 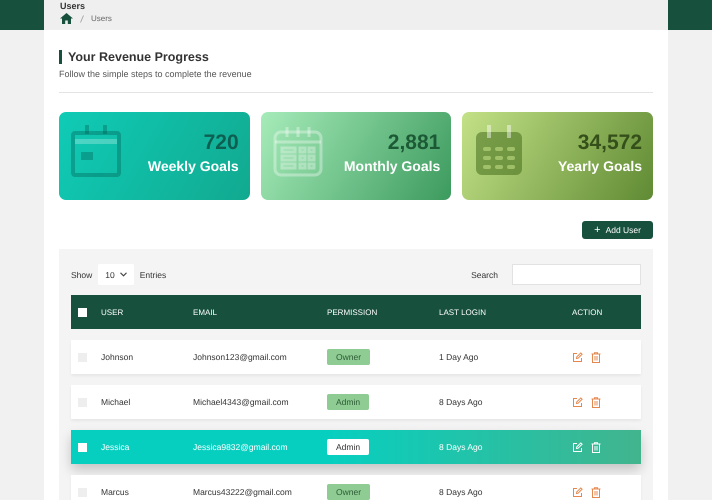 What do you see at coordinates (588, 312) in the screenshot?
I see `column-header: ACTION` at bounding box center [588, 312].